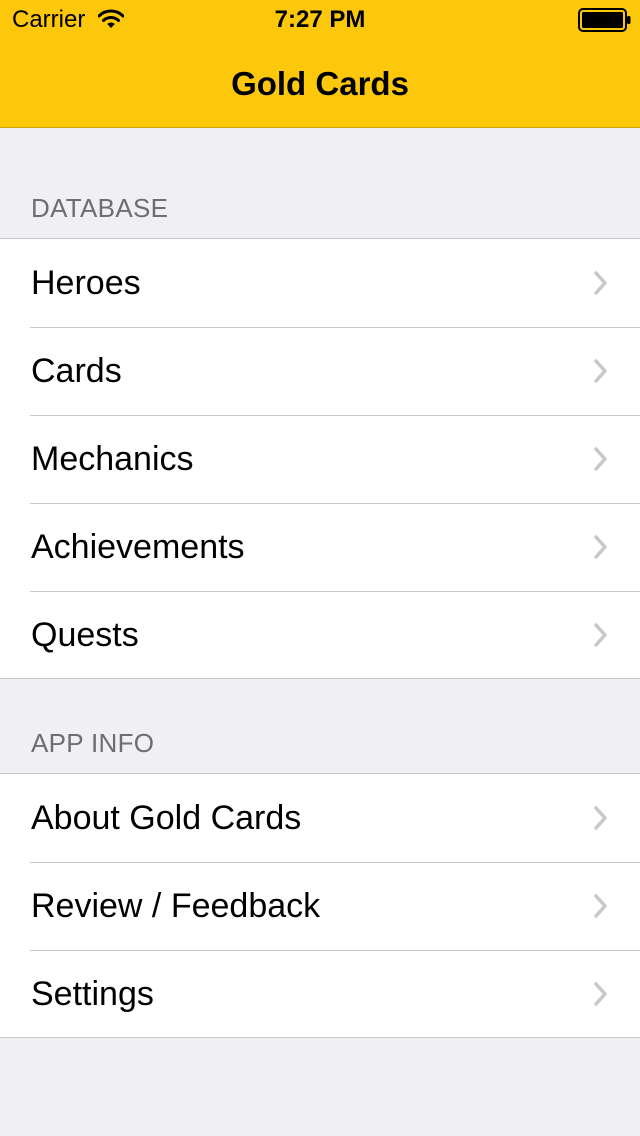  What do you see at coordinates (176, 906) in the screenshot?
I see `list-item-label: Review / Feedback` at bounding box center [176, 906].